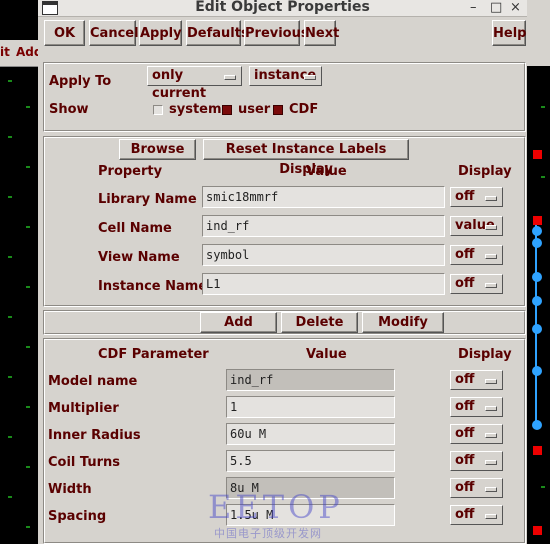 The image size is (550, 544). Describe the element at coordinates (157, 149) in the screenshot. I see `browse-button: Browse` at that location.